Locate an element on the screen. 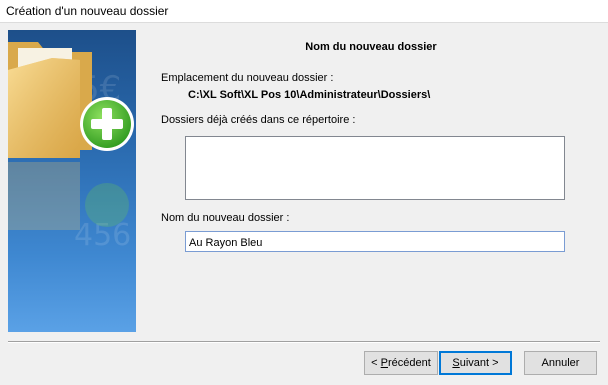 The height and width of the screenshot is (385, 608). folder-name-input is located at coordinates (375, 241).